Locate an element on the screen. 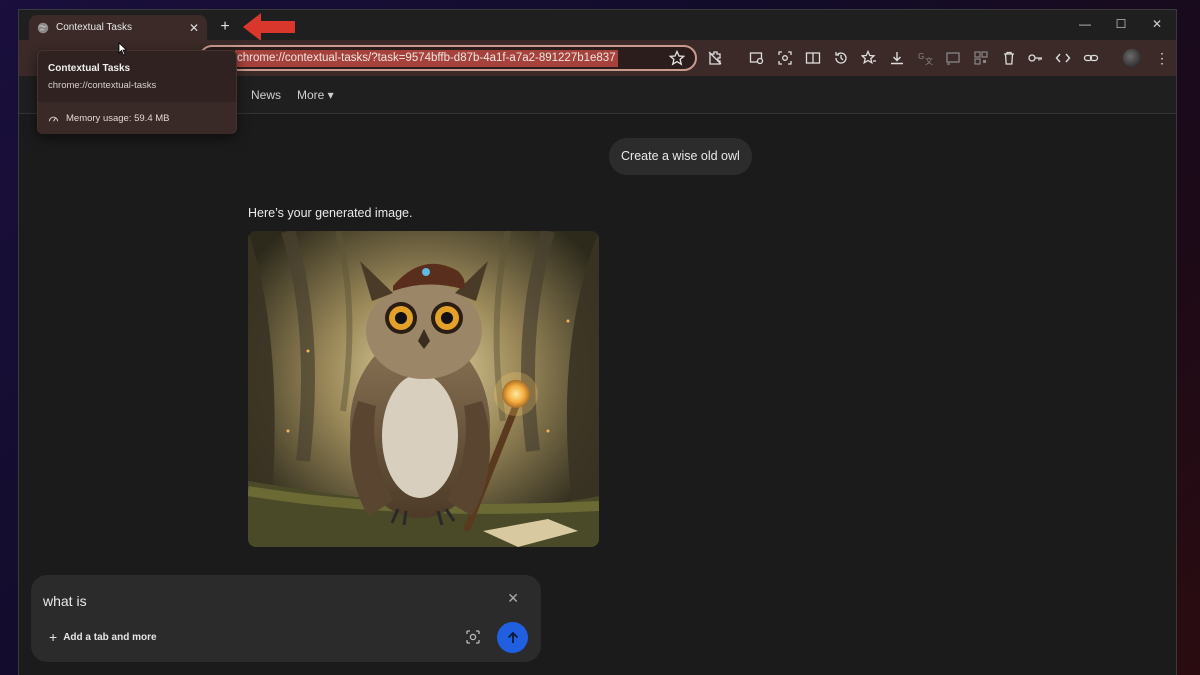  memory-gauge-icon is located at coordinates (53, 119).